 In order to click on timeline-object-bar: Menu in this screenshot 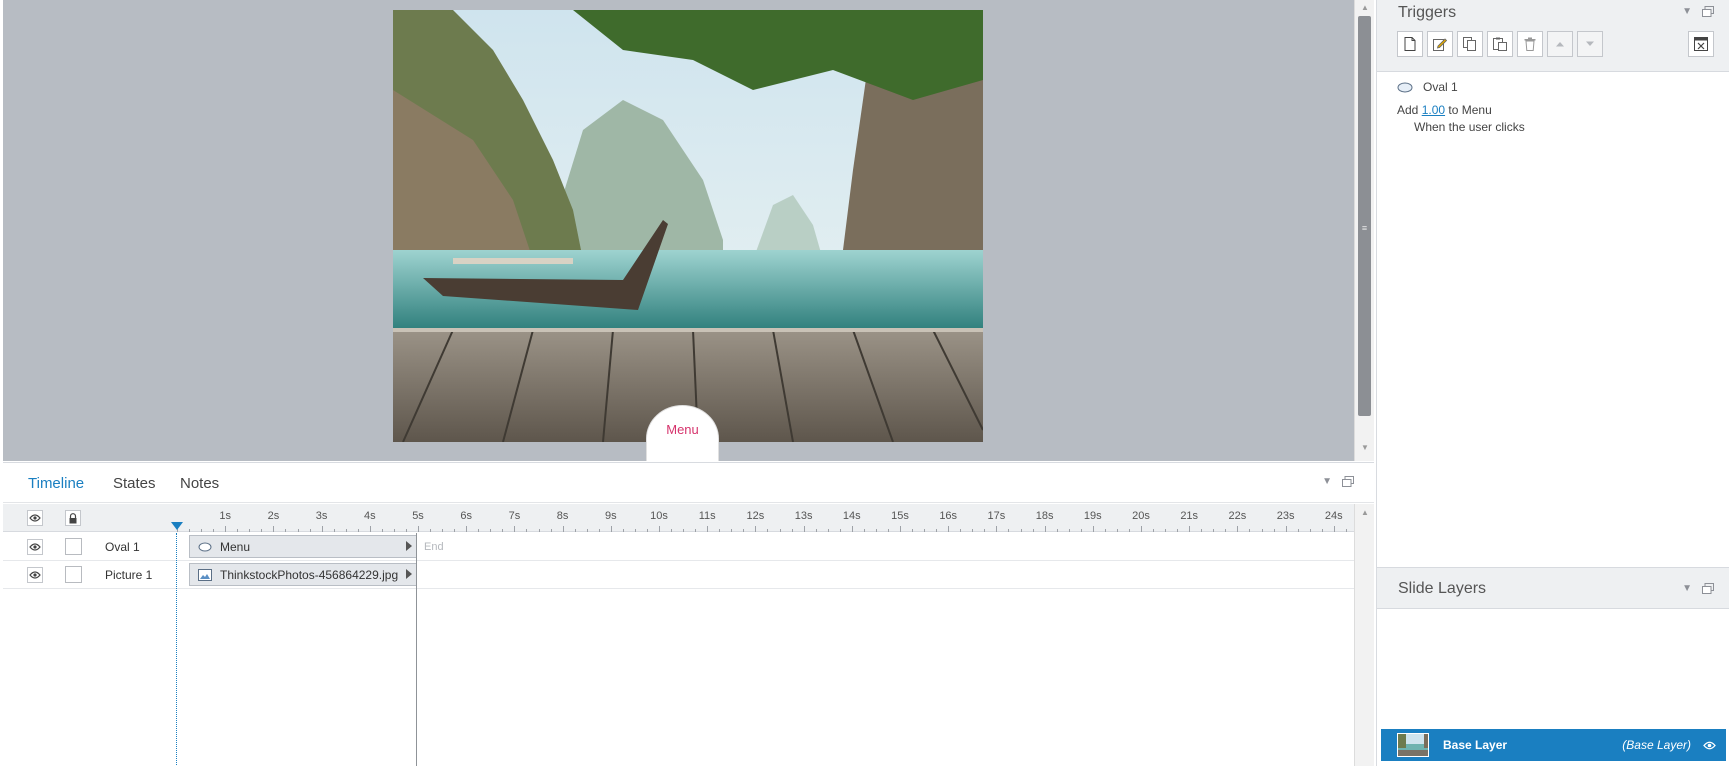, I will do `click(303, 546)`.